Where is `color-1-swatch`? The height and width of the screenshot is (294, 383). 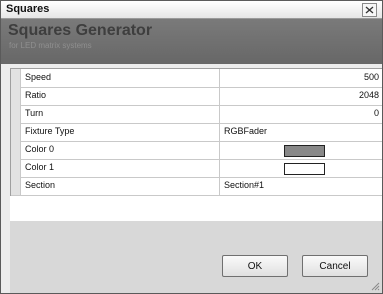
color-1-swatch is located at coordinates (304, 169).